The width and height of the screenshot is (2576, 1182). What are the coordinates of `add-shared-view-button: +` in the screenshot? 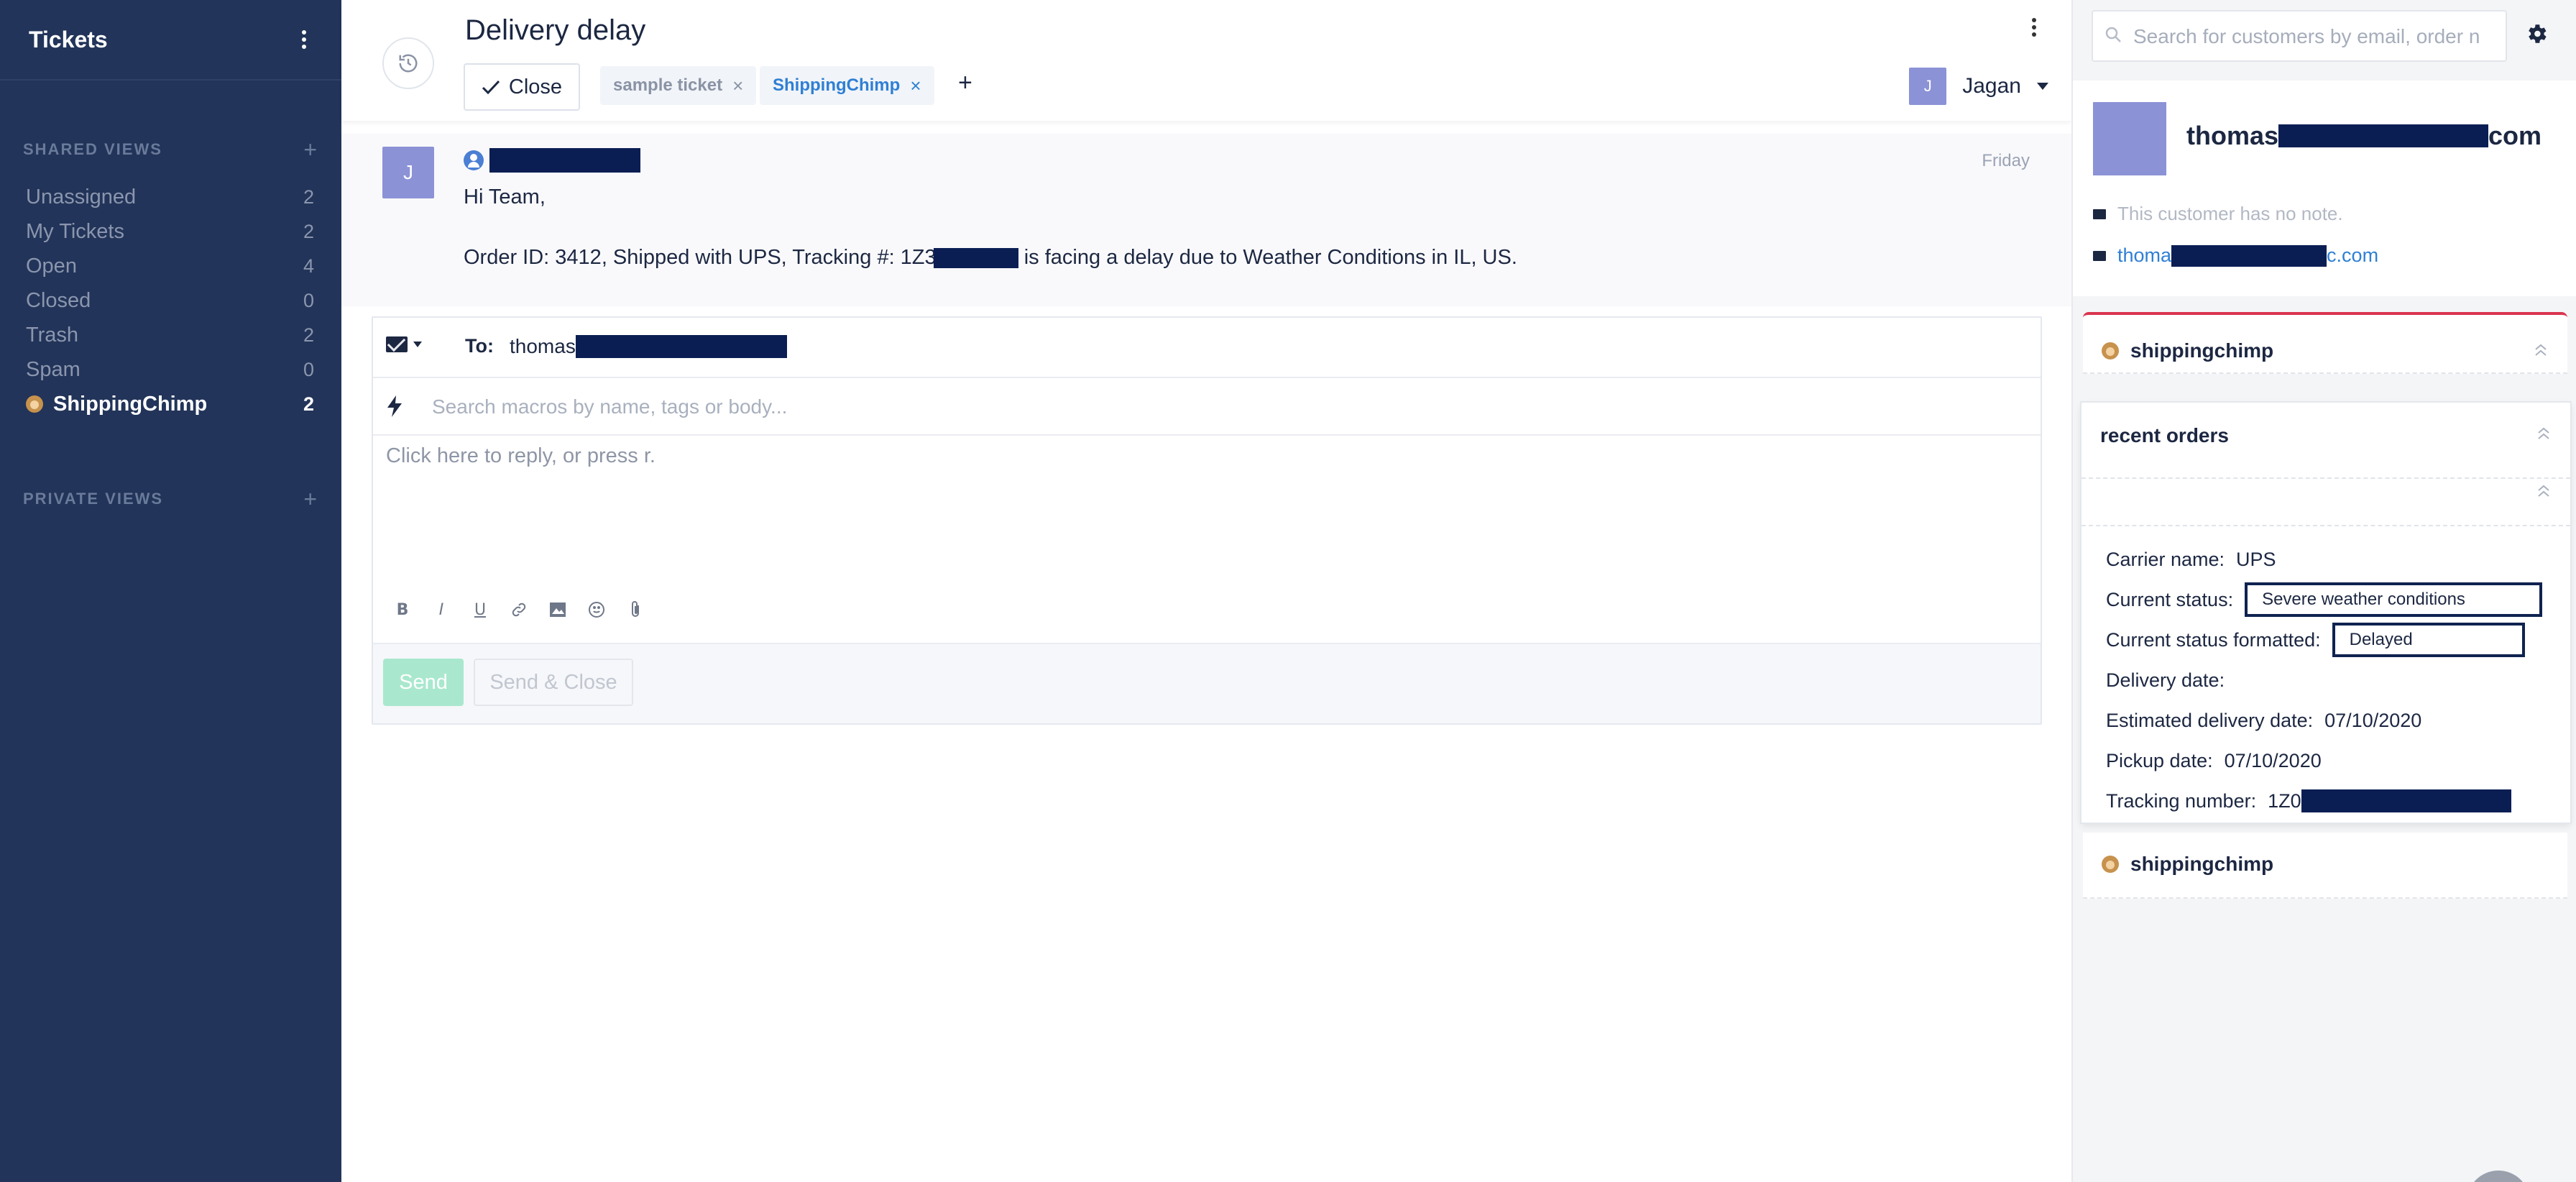 It's located at (310, 150).